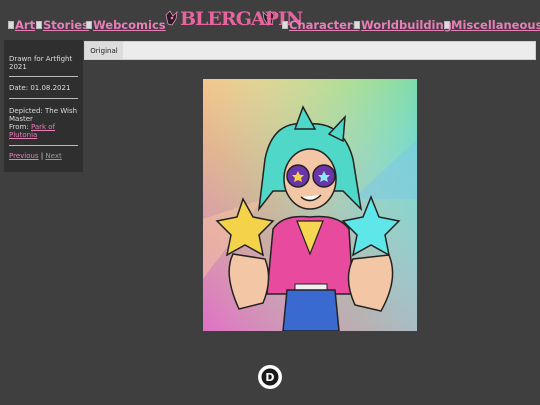 The width and height of the screenshot is (540, 405). I want to click on image-tab-bar: Original, so click(310, 50).